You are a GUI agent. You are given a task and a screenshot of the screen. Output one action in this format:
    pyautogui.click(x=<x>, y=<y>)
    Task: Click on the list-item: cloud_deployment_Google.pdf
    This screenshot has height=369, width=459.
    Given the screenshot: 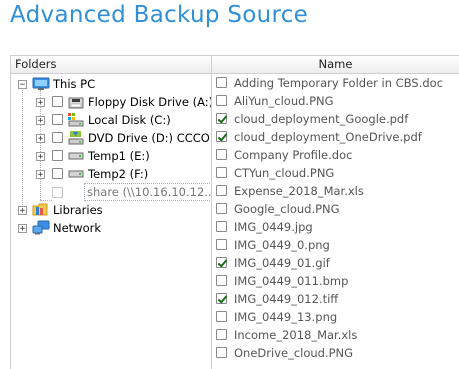 What is the action you would take?
    pyautogui.click(x=335, y=119)
    